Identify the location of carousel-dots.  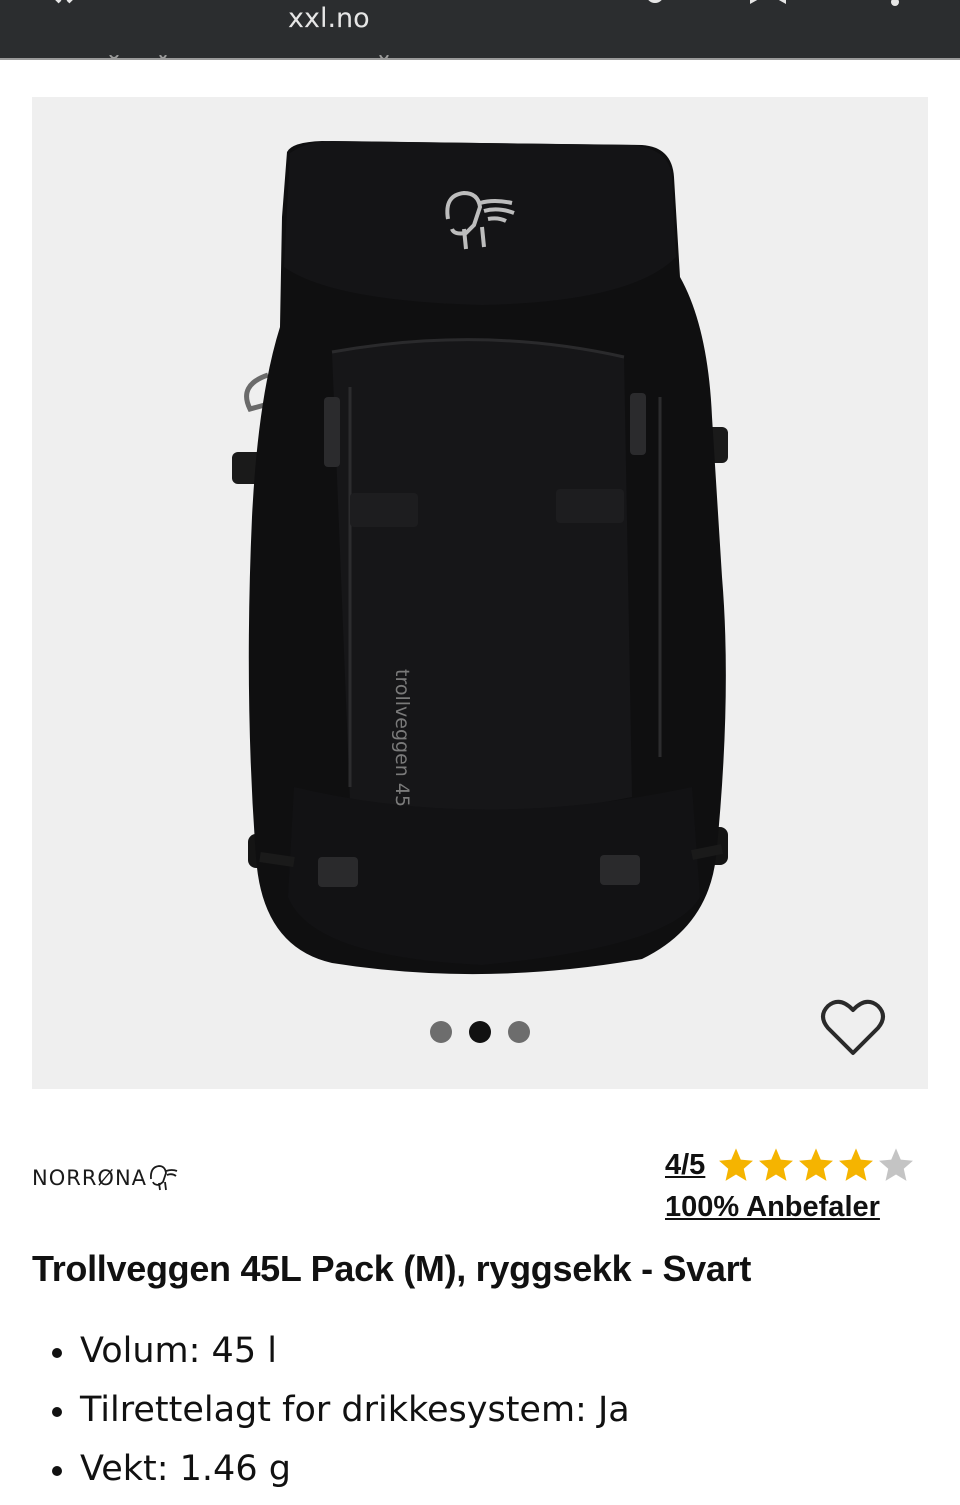
(480, 1032).